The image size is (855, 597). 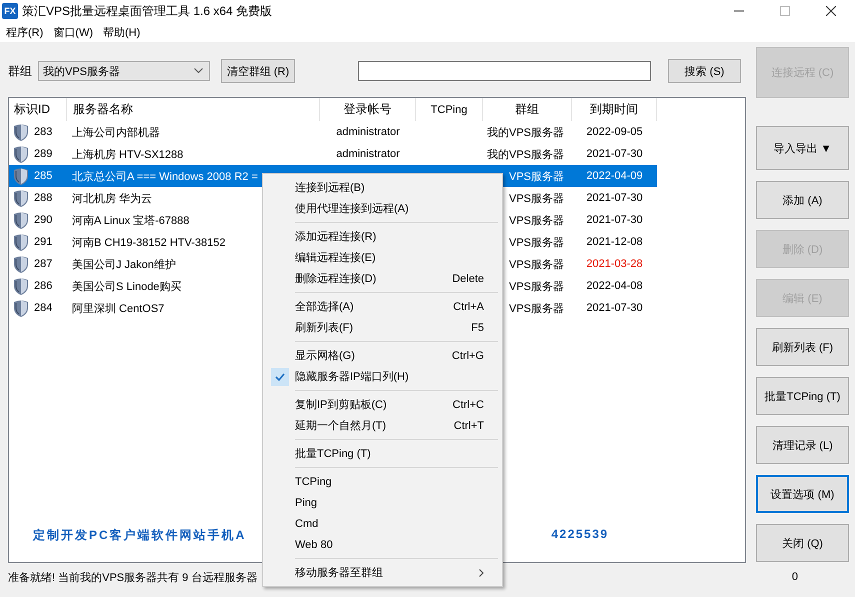 What do you see at coordinates (43, 242) in the screenshot?
I see `table-cell: 291` at bounding box center [43, 242].